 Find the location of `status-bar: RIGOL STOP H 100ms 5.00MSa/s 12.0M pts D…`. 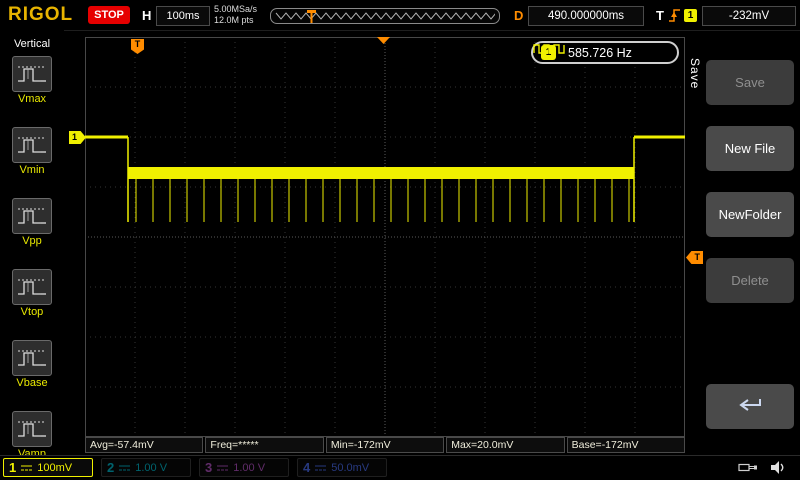

status-bar: RIGOL STOP H 100ms 5.00MSa/s 12.0M pts D… is located at coordinates (400, 15).